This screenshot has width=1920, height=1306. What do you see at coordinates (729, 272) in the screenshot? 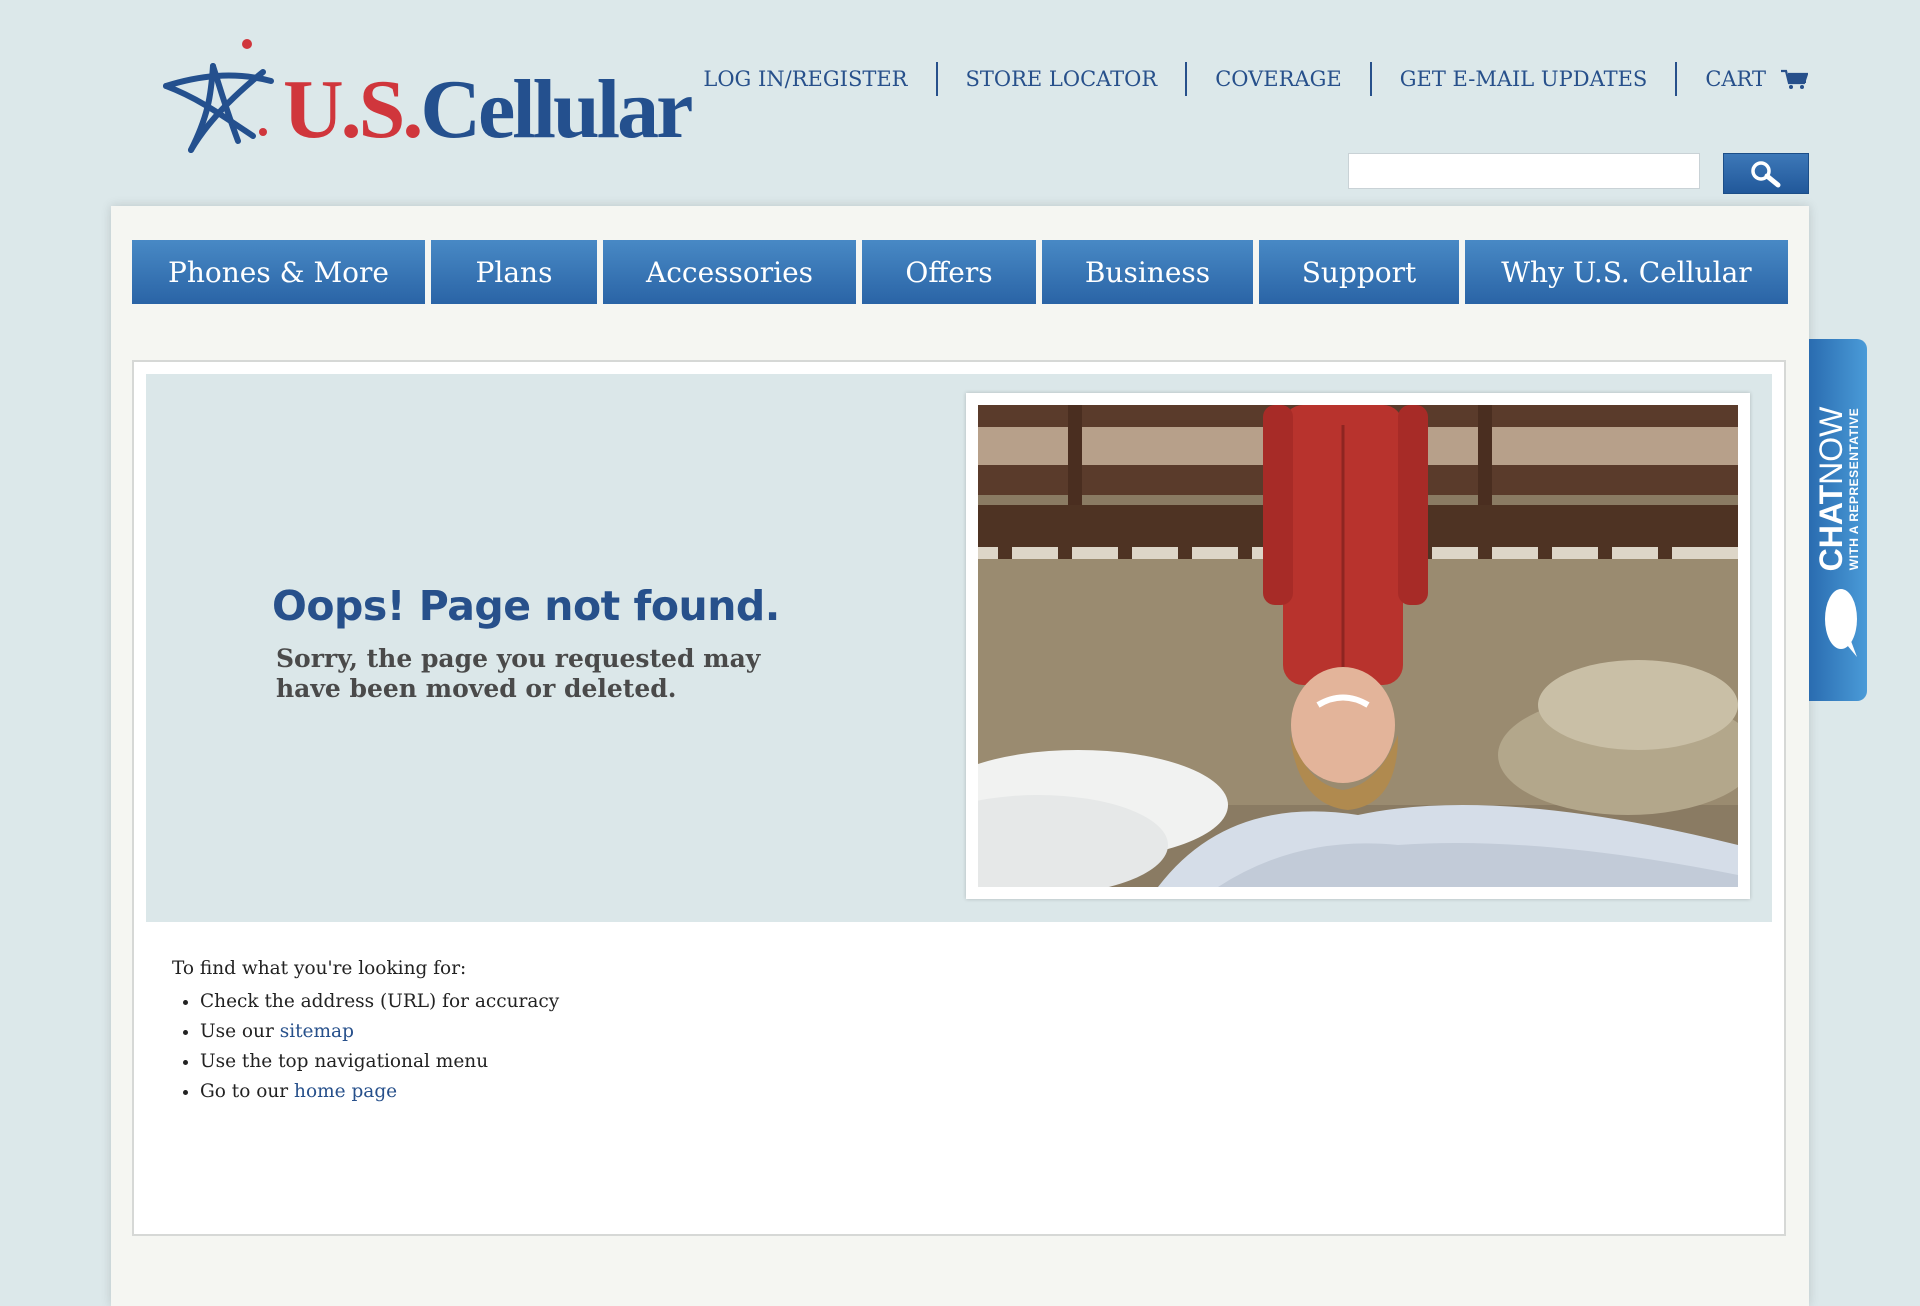
I see `nav-accessories: Accessories` at bounding box center [729, 272].